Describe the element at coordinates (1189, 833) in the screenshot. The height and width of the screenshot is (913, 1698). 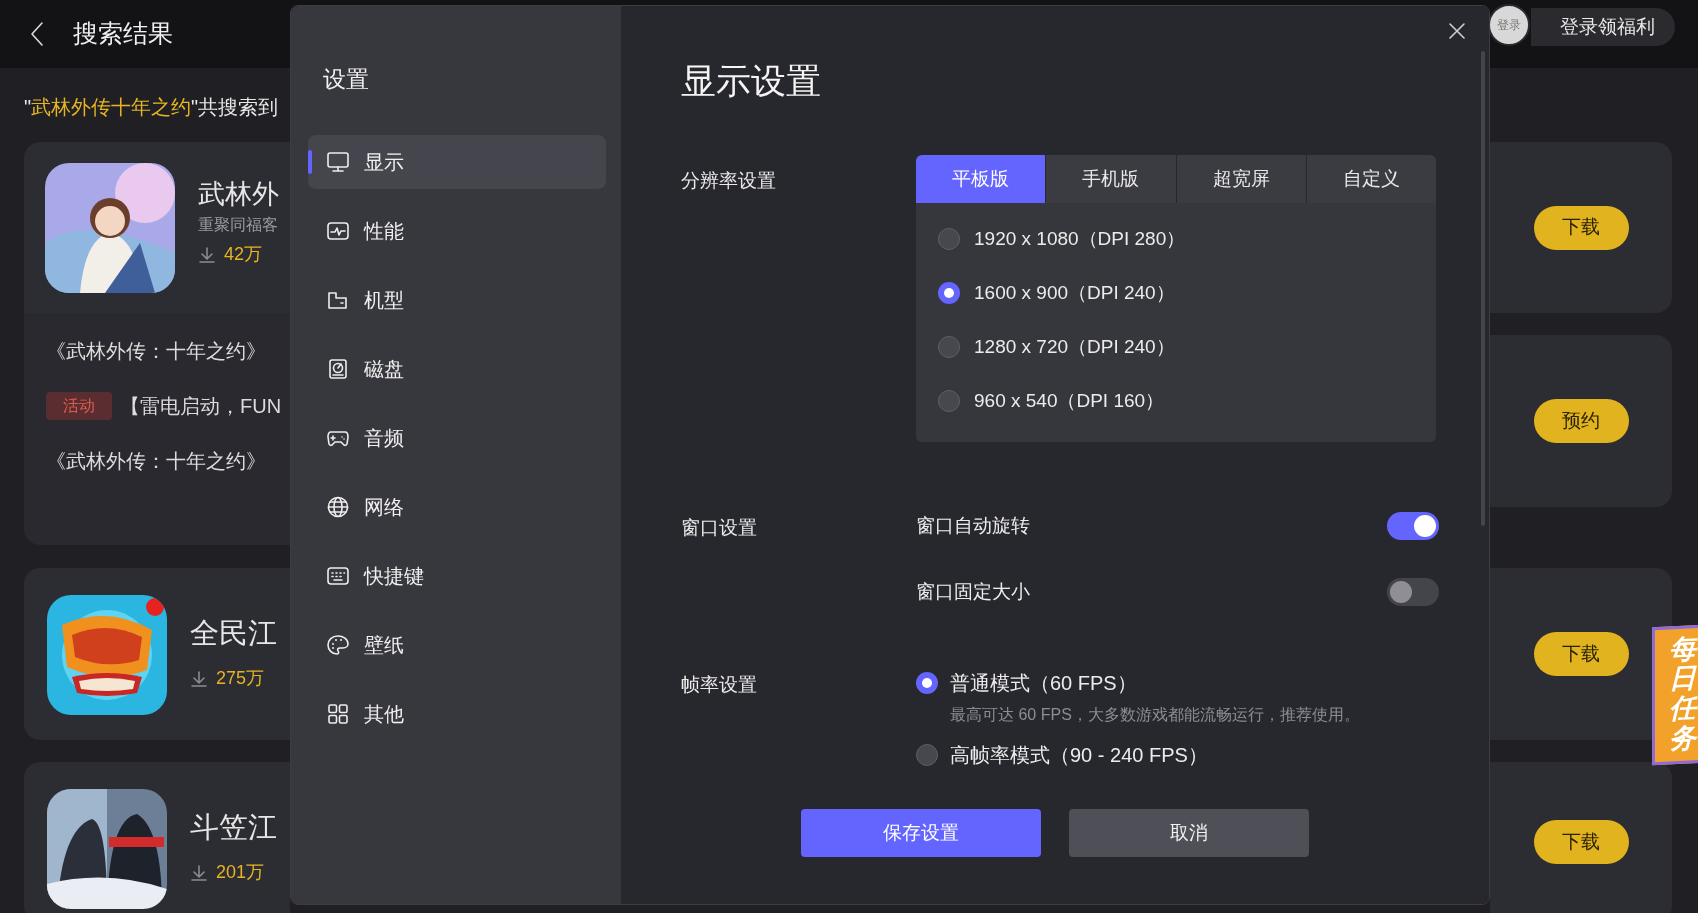
I see `cancel-button: 取消` at that location.